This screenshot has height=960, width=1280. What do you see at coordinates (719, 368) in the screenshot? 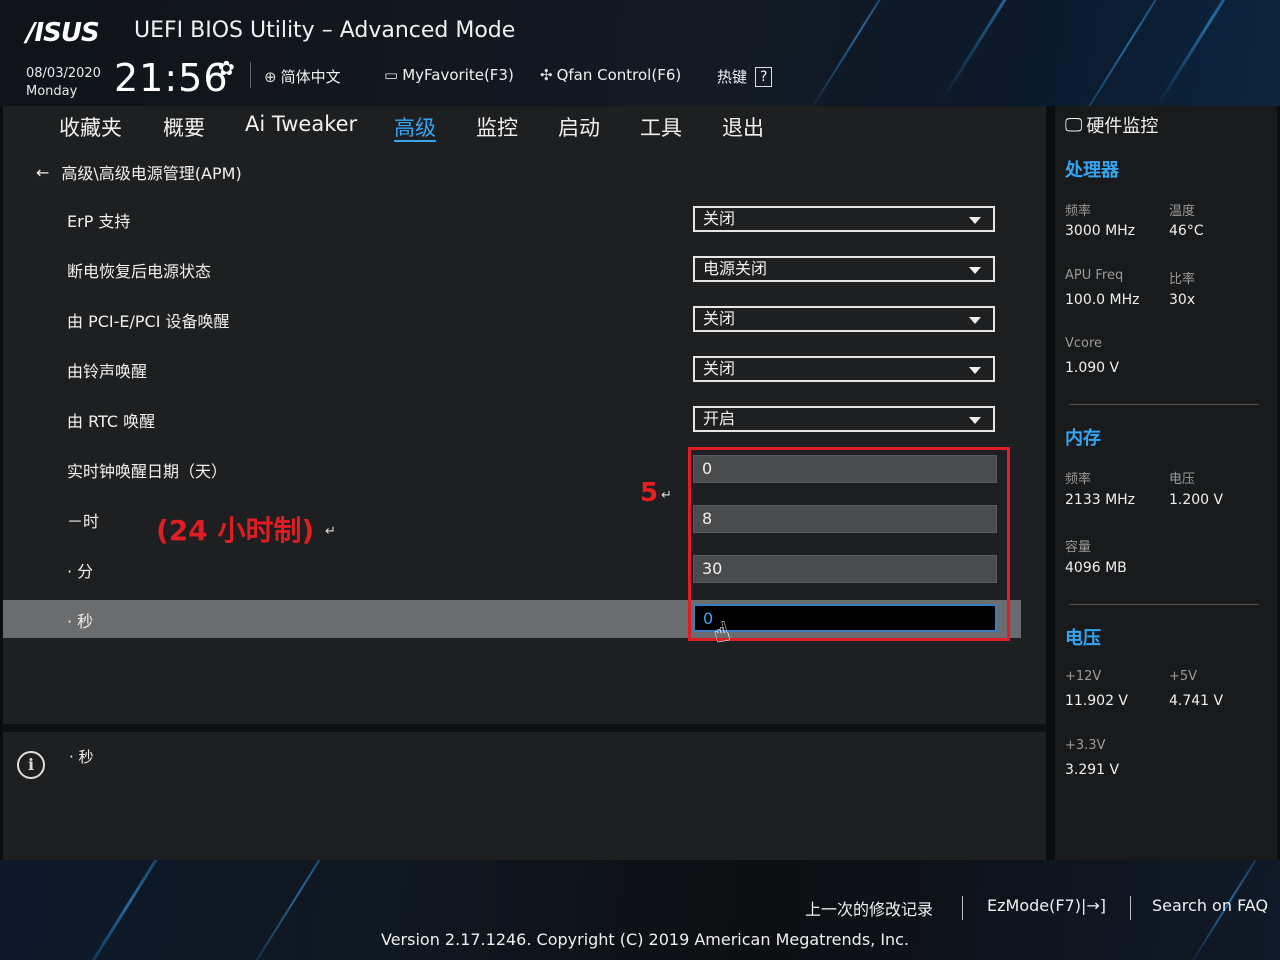
I see `ring-wake-value: 关闭` at bounding box center [719, 368].